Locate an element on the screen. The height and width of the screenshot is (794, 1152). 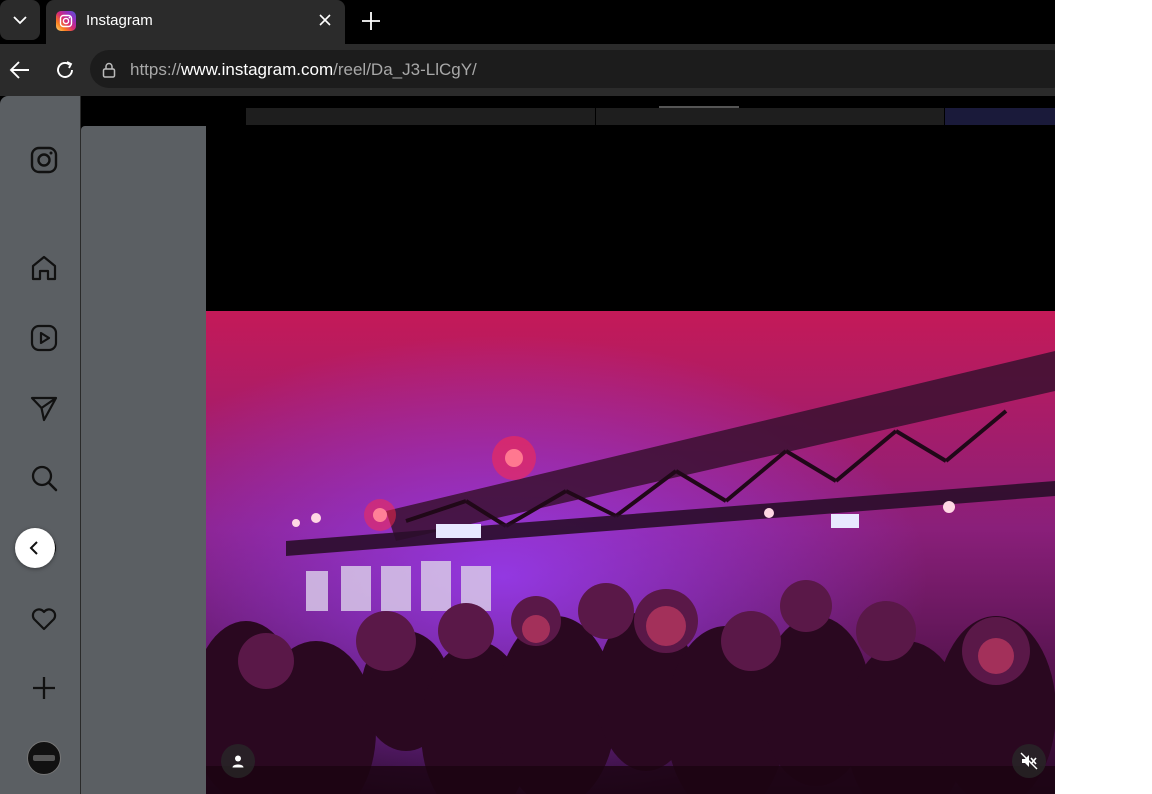
chevron-left-icon is located at coordinates (33, 548).